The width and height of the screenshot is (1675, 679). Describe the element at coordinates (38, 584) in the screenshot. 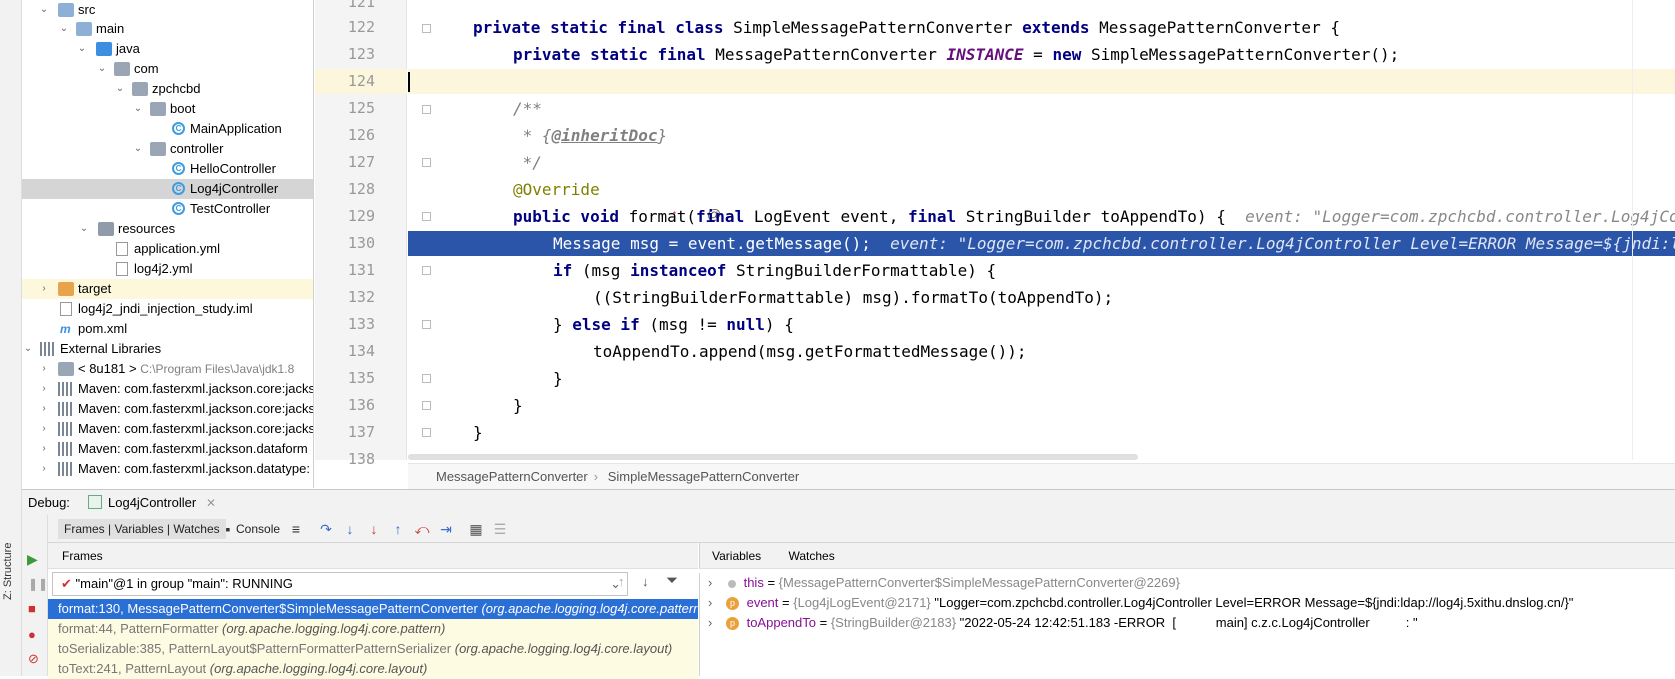

I see `pause-icon: ❚❚` at that location.